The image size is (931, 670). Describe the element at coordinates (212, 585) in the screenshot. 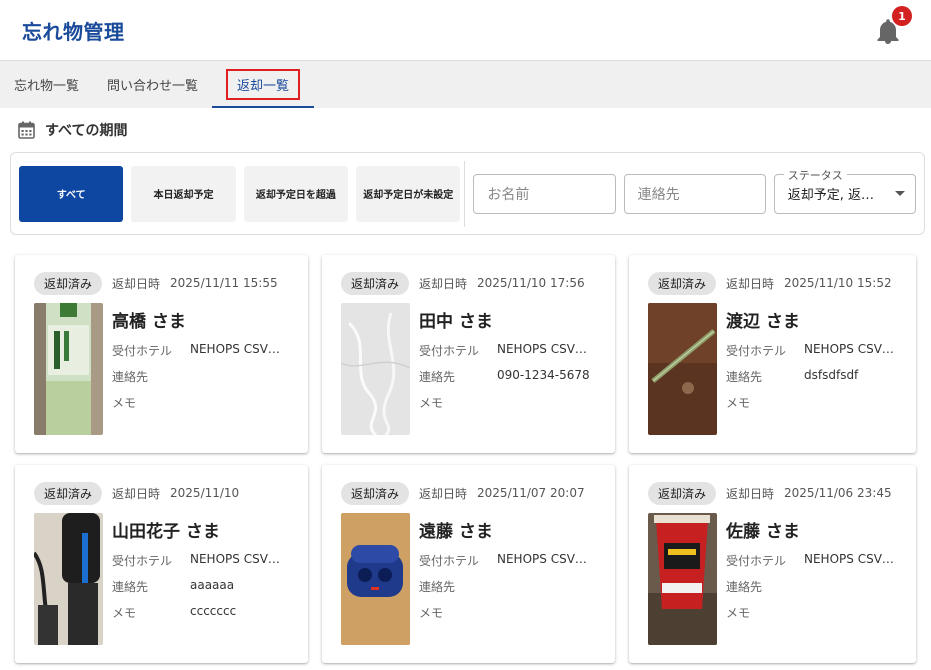

I see `contact-value: aaaaaa` at that location.